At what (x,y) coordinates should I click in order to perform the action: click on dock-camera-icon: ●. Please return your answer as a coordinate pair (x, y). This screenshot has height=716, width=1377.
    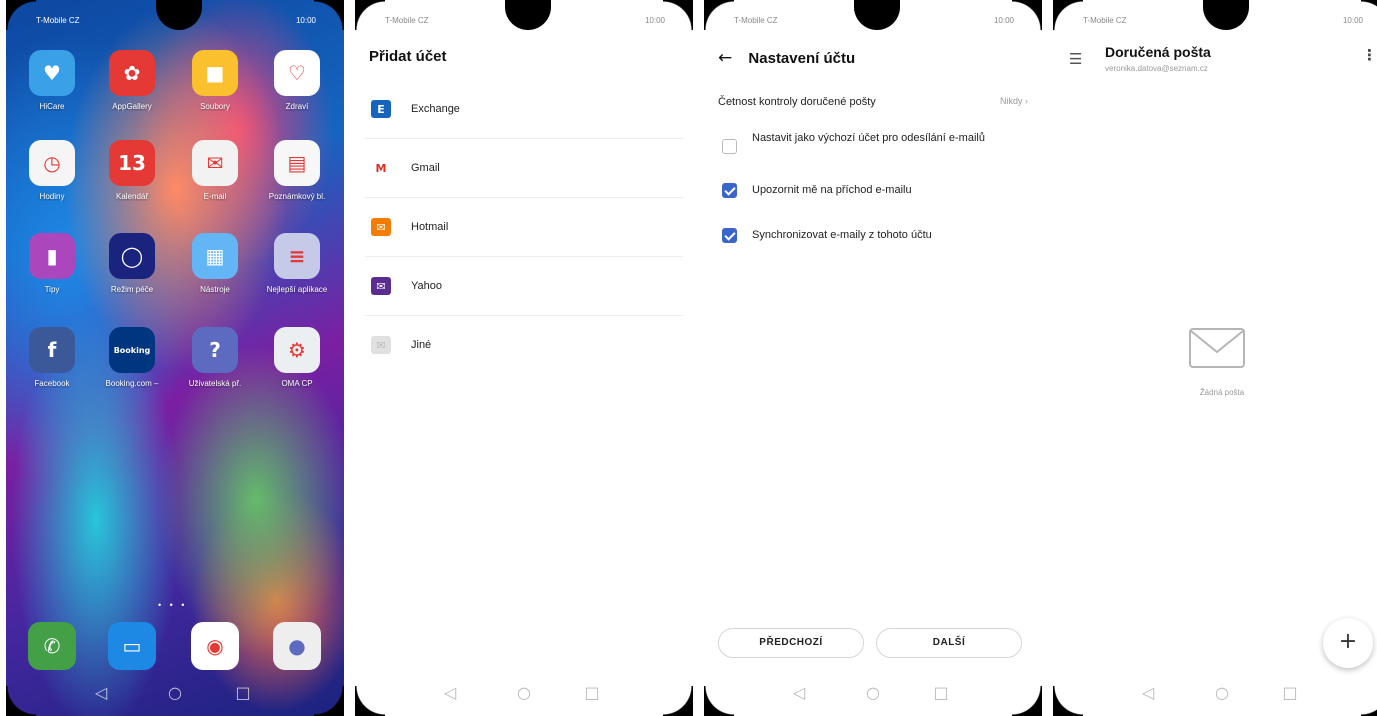
    Looking at the image, I should click on (297, 646).